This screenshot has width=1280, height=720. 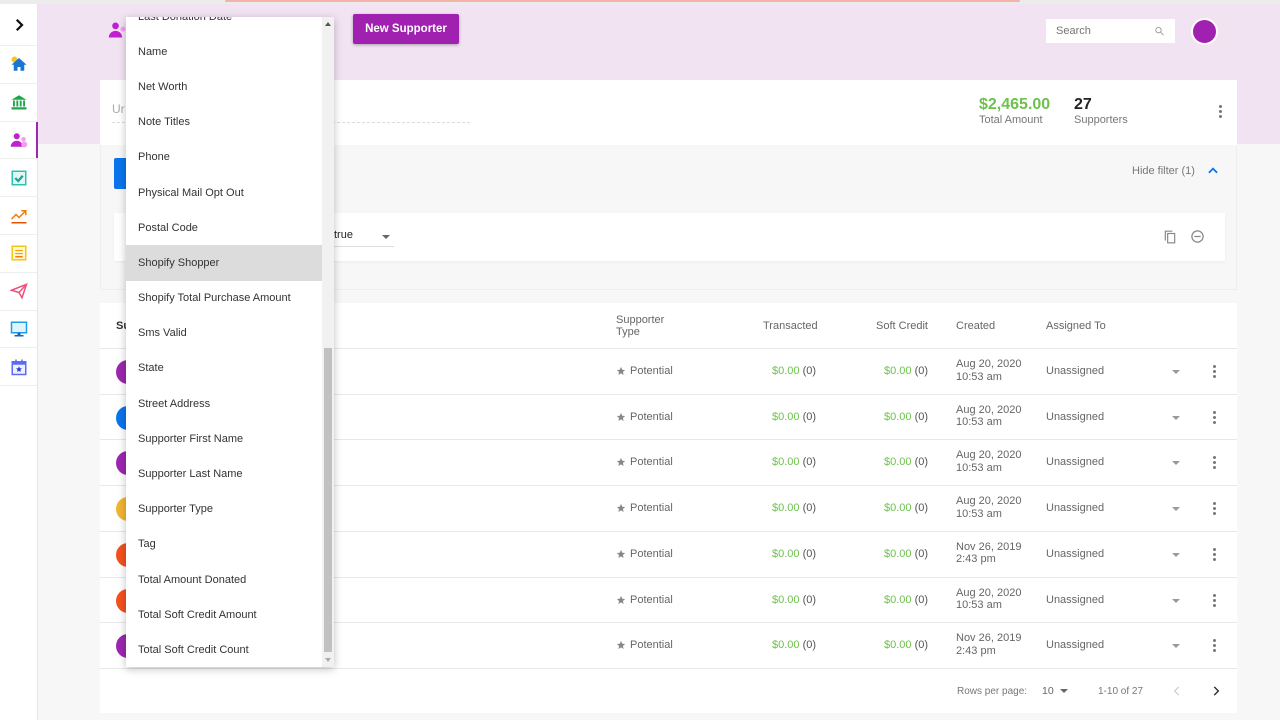 What do you see at coordinates (640, 320) in the screenshot?
I see `column-header-type-line1: Supporter` at bounding box center [640, 320].